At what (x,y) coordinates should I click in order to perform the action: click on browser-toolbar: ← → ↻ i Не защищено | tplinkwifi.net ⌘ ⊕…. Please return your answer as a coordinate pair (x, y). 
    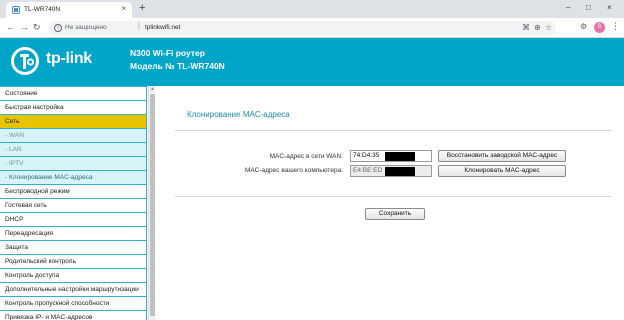
    Looking at the image, I should click on (312, 28).